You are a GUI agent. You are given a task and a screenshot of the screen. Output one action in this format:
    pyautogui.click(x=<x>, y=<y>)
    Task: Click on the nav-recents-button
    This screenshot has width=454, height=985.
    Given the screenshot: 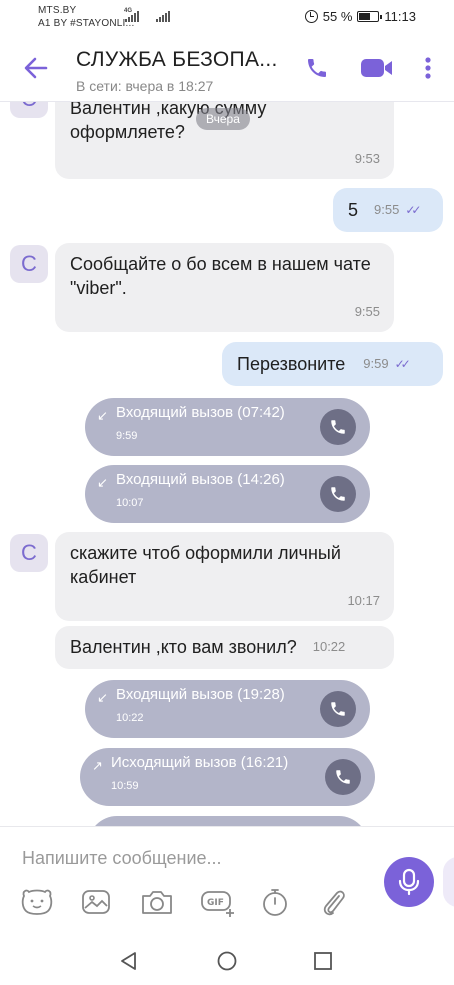 What is the action you would take?
    pyautogui.click(x=323, y=961)
    